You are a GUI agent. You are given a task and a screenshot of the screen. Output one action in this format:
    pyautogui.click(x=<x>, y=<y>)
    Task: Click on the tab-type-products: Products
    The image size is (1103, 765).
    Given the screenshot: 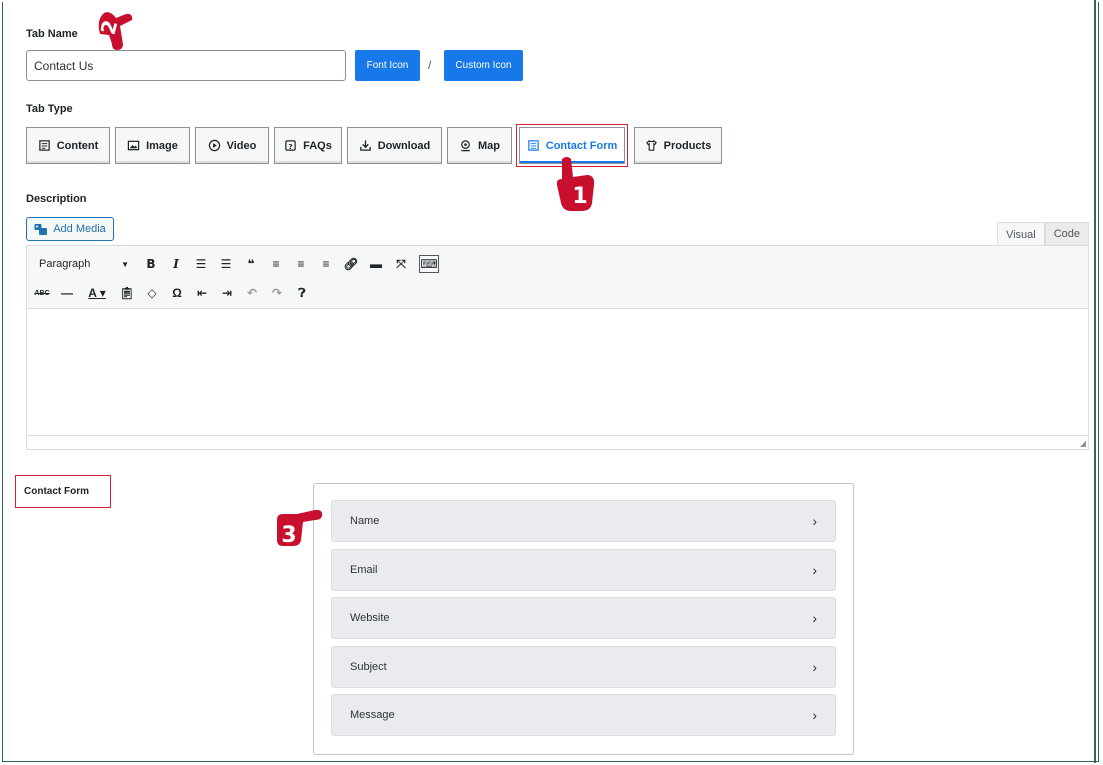 What is the action you would take?
    pyautogui.click(x=678, y=145)
    